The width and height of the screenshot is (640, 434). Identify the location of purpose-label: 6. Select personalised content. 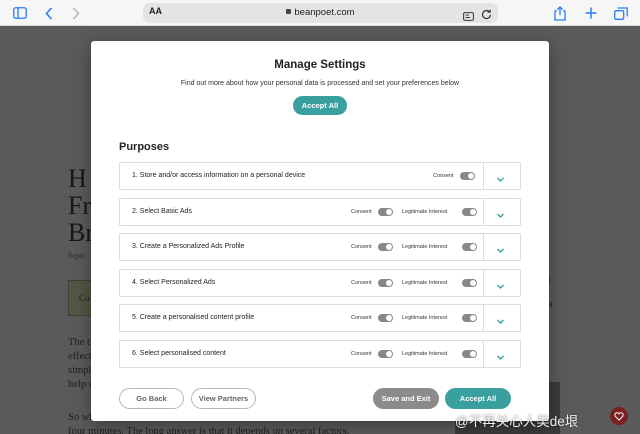
(179, 353).